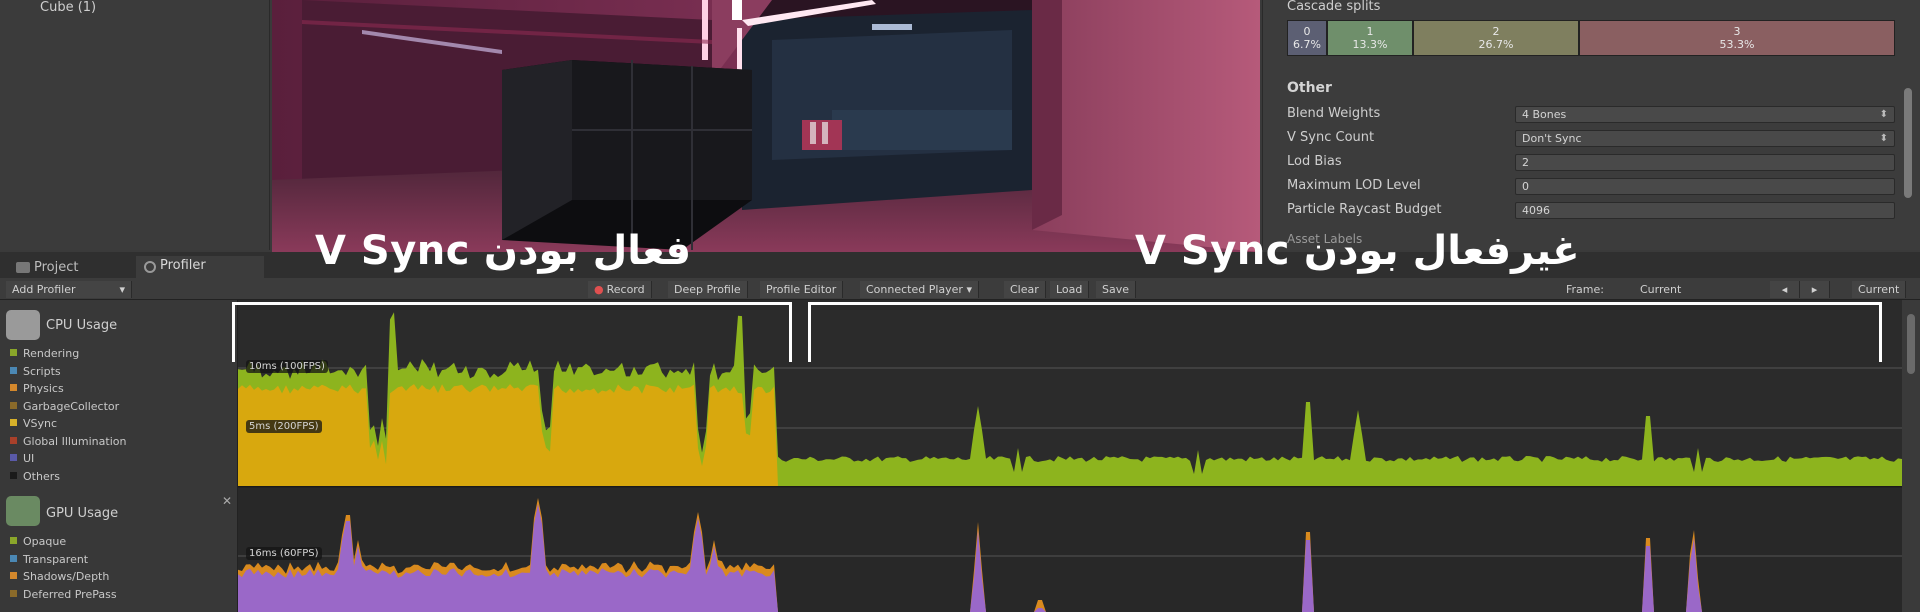 This screenshot has width=1920, height=612. What do you see at coordinates (1334, 7) in the screenshot?
I see `cascade-splits-title: Cascade splits` at bounding box center [1334, 7].